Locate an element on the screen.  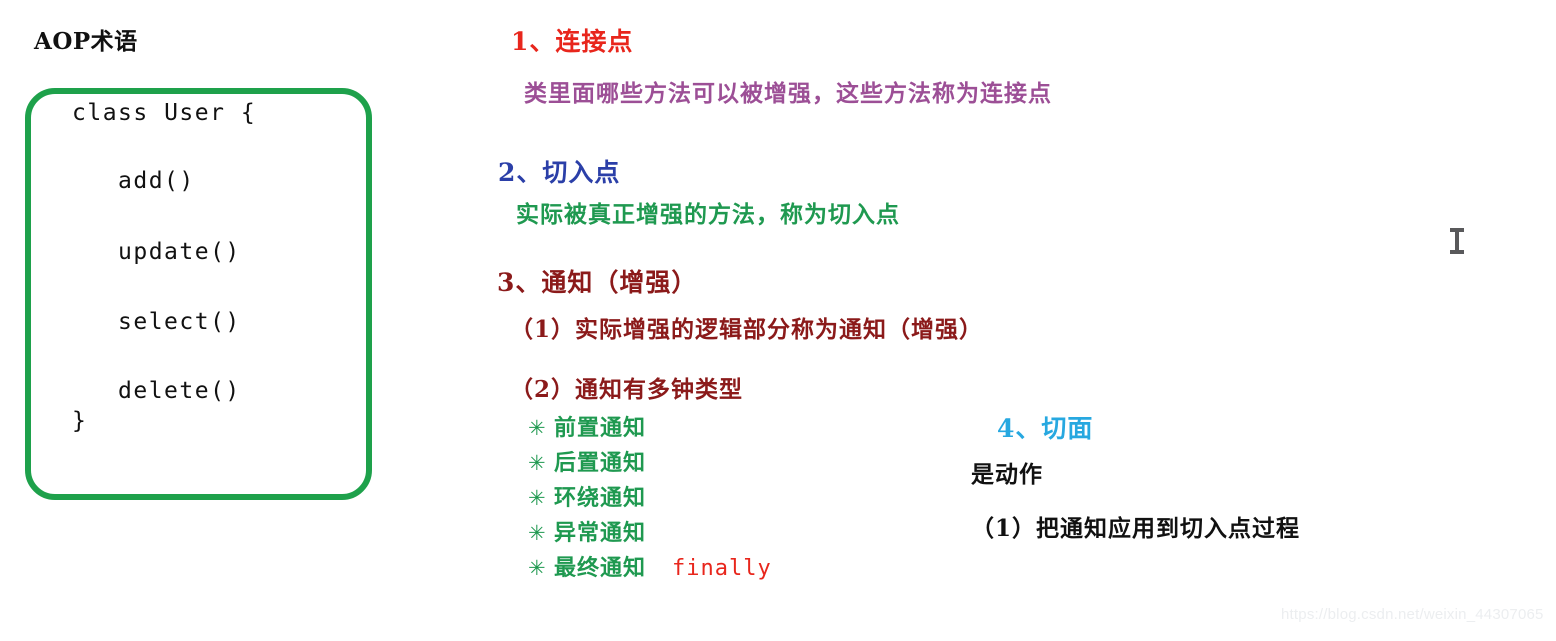
advice-type-label: 后置通知 is located at coordinates (600, 463).